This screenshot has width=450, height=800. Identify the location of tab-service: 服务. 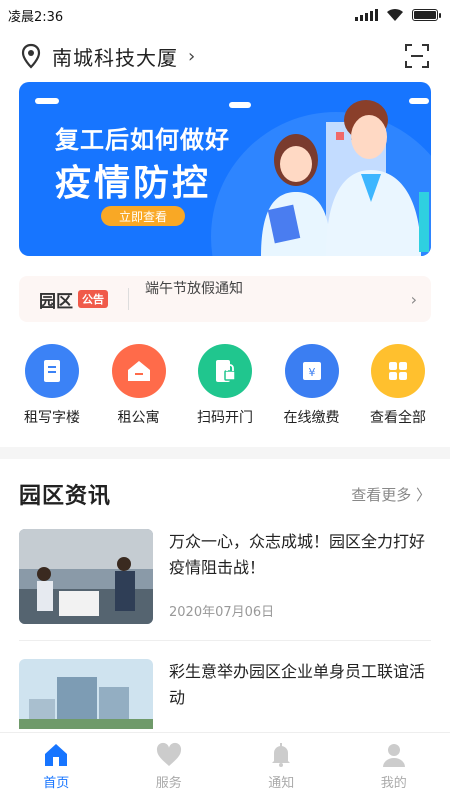
(169, 766).